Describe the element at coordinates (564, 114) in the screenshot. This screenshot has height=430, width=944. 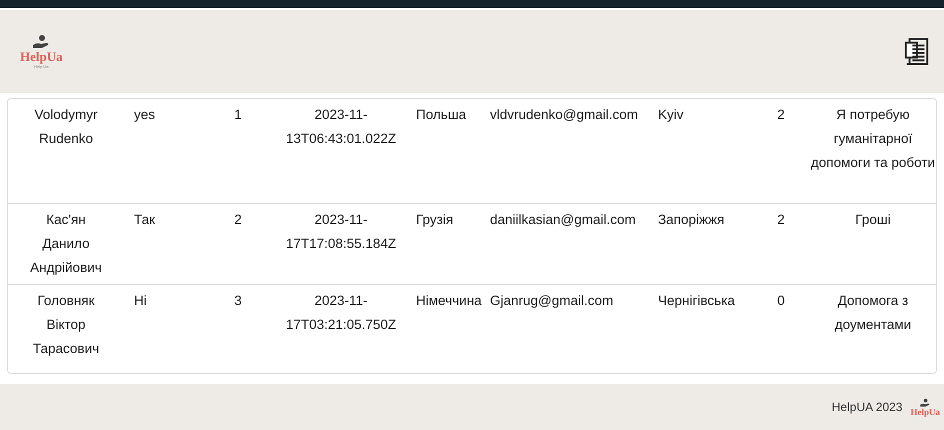
I see `table-cell: vldvrudenko@gmail.com` at that location.